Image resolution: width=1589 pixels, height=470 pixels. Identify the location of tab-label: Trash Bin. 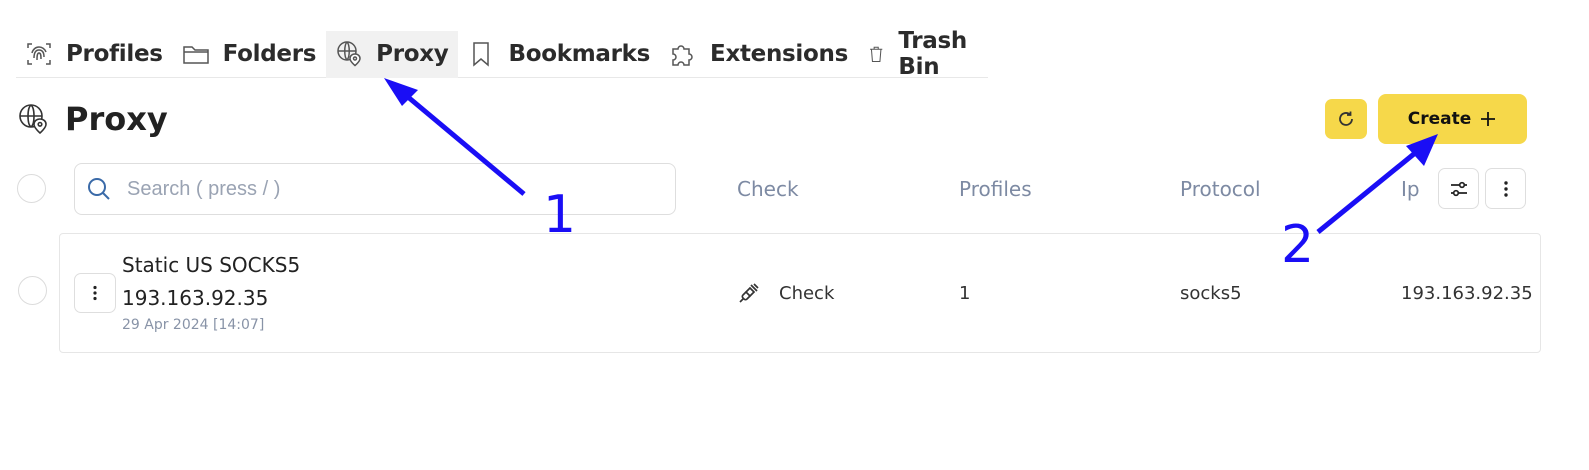
(932, 54).